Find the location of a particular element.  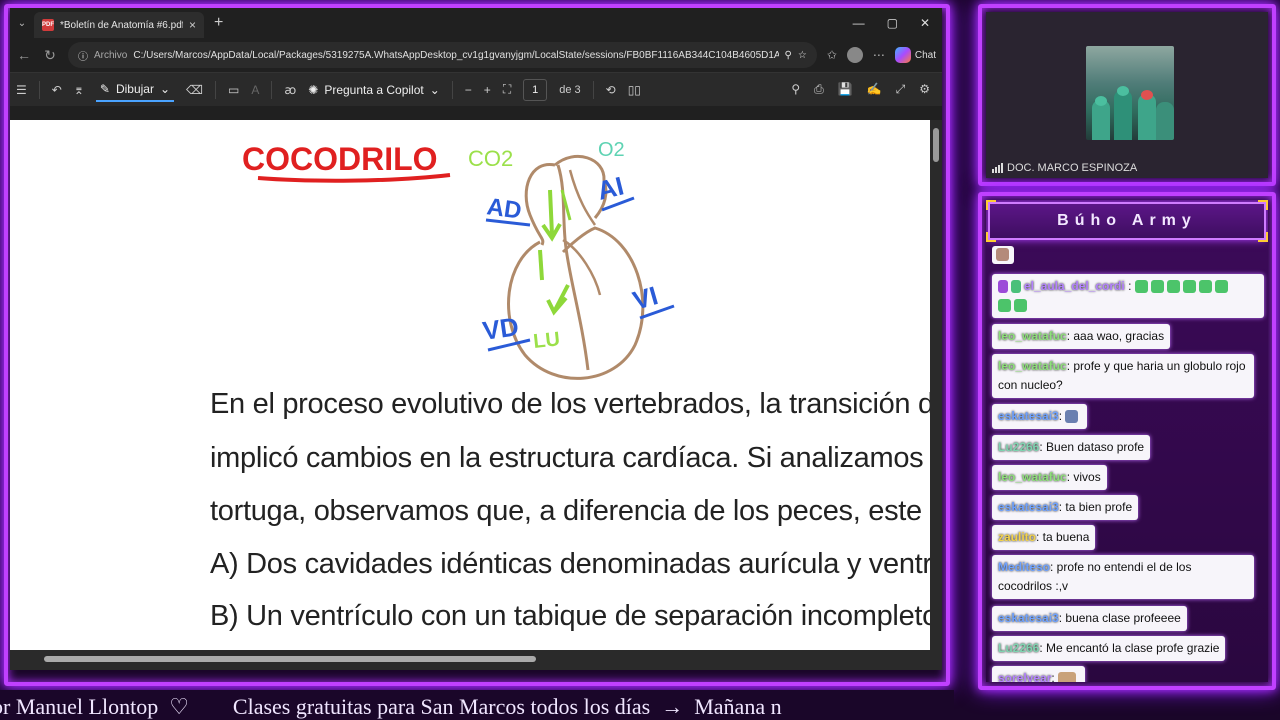

chat-username: el_aula_del_cordi is located at coordinates (1074, 286).